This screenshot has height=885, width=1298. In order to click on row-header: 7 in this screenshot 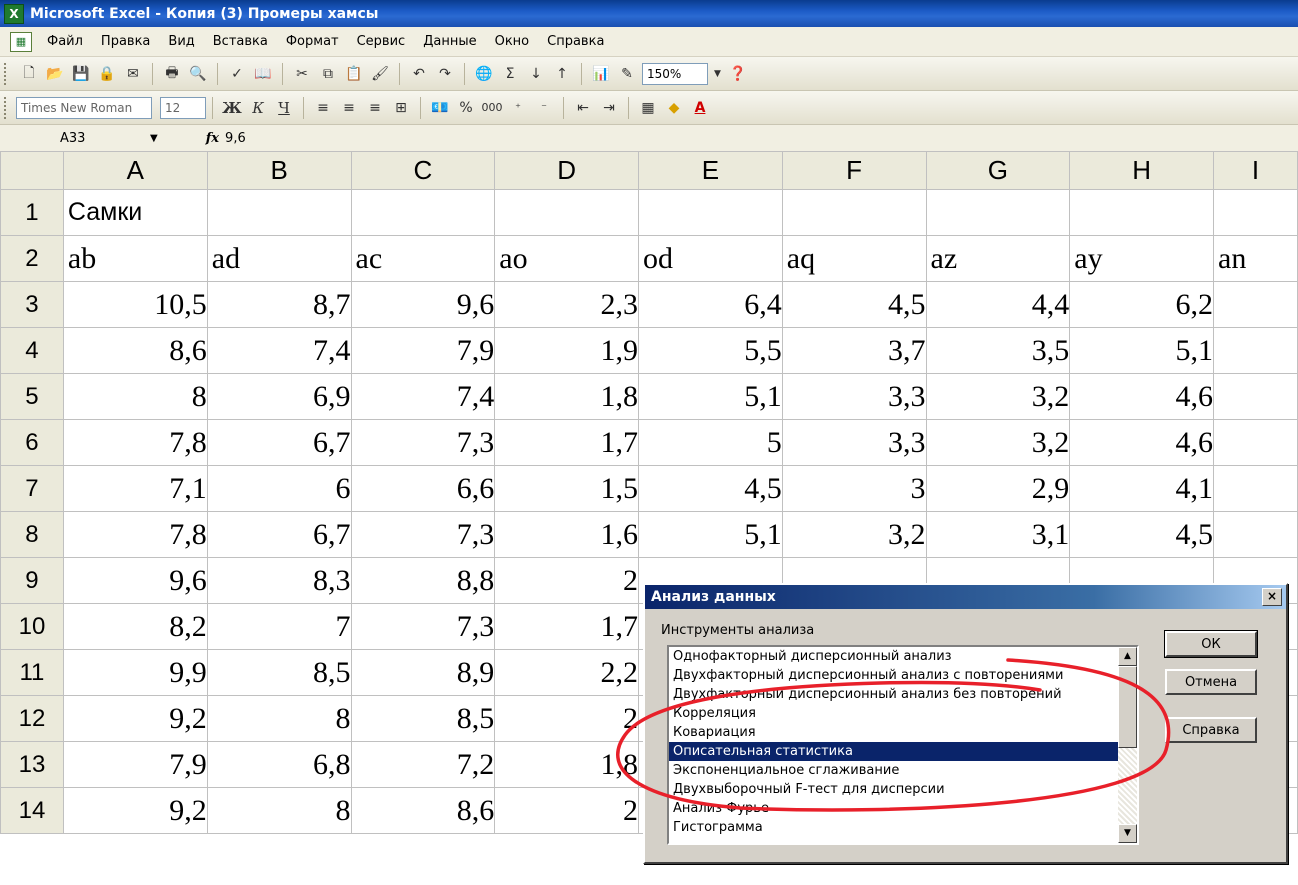, I will do `click(32, 488)`.